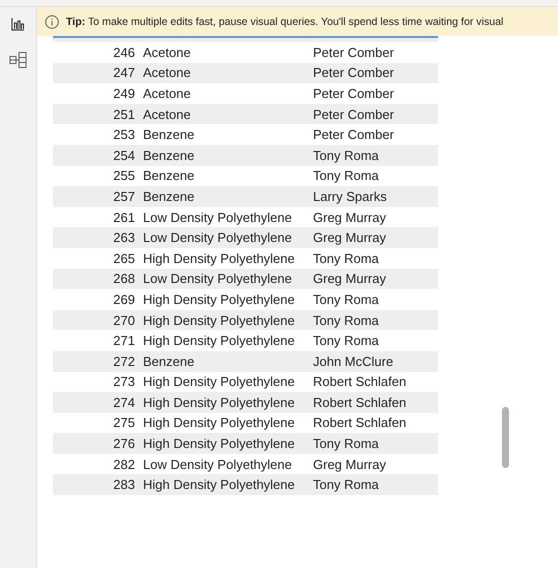  Describe the element at coordinates (124, 155) in the screenshot. I see `table-cell-text: 254` at that location.